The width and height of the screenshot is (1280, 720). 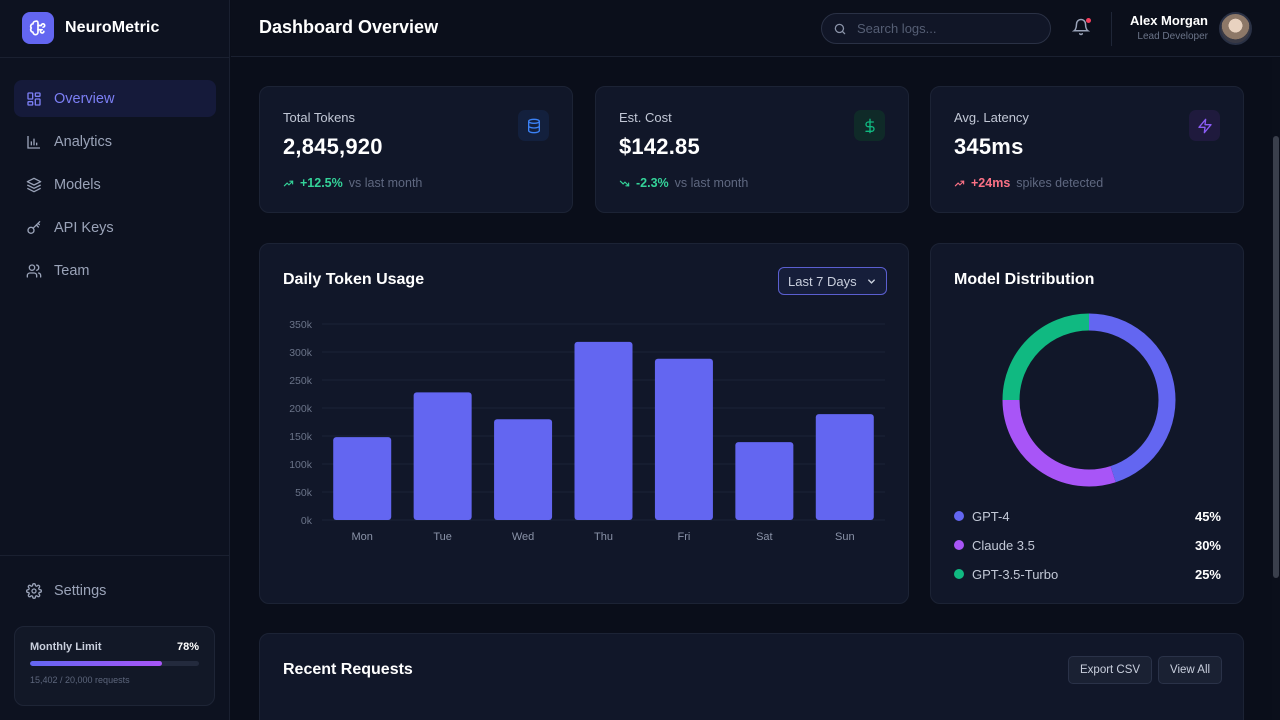 What do you see at coordinates (603, 537) in the screenshot?
I see `x-tick-label: Thu` at bounding box center [603, 537].